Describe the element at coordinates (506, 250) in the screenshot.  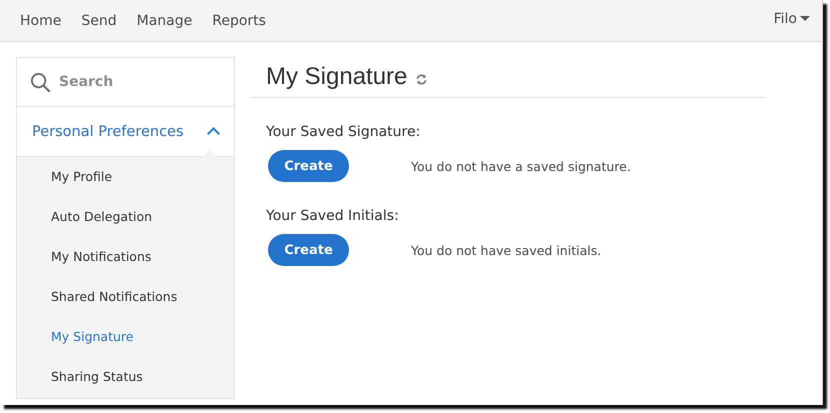
I see `status-message: You do not have saved initials.` at that location.